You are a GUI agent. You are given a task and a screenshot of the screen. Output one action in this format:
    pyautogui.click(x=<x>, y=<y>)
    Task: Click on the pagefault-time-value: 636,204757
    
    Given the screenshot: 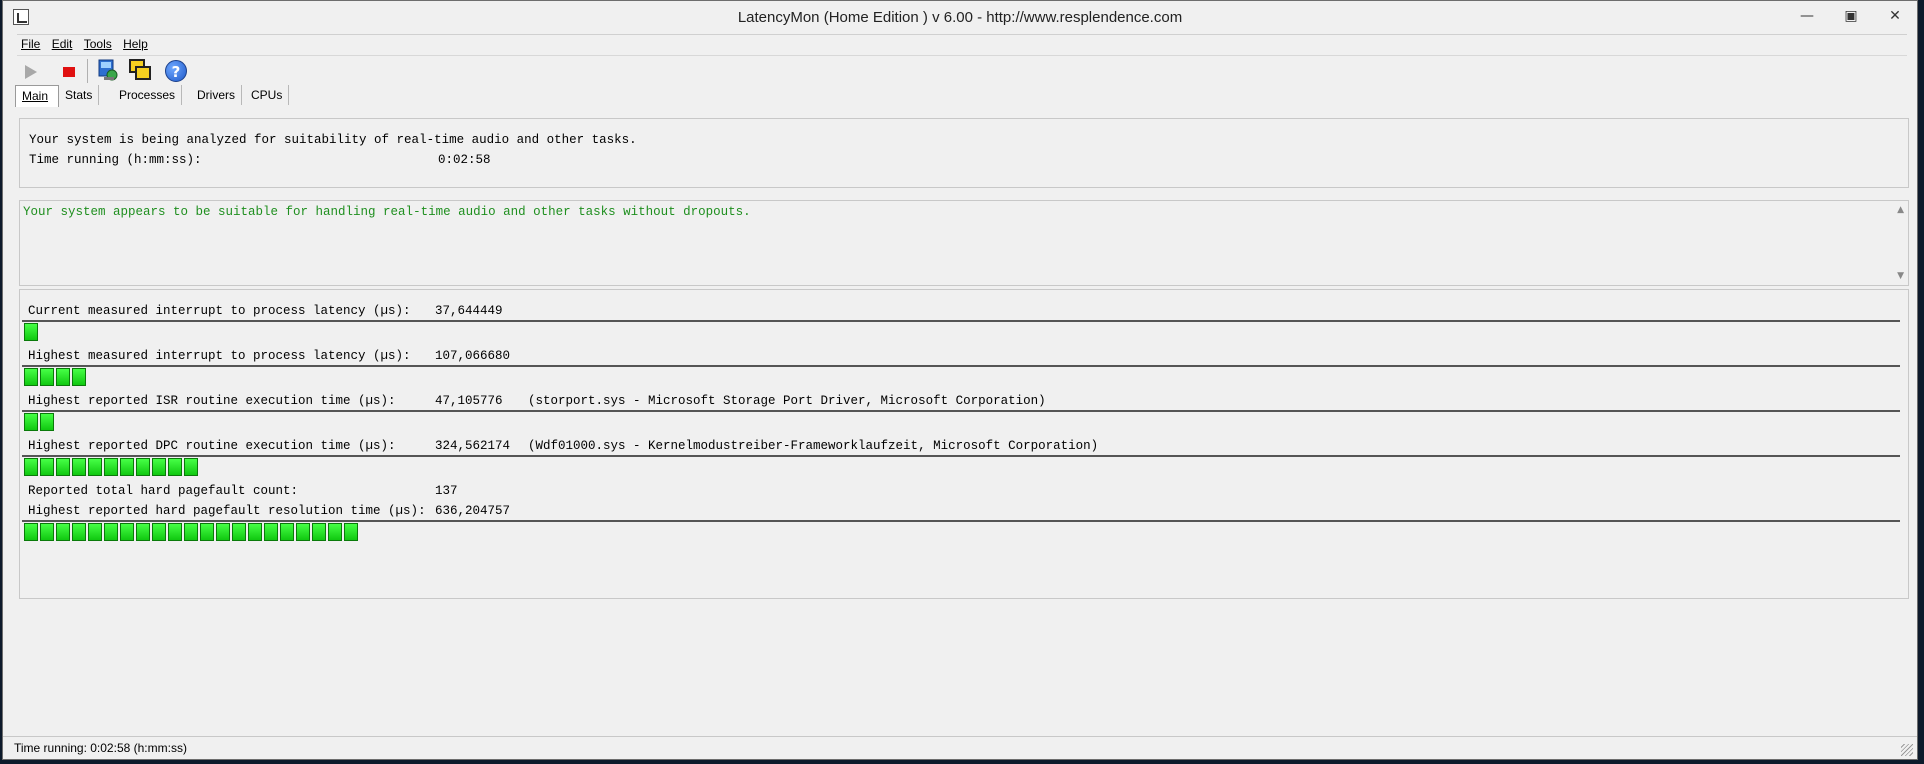 What is the action you would take?
    pyautogui.click(x=473, y=511)
    